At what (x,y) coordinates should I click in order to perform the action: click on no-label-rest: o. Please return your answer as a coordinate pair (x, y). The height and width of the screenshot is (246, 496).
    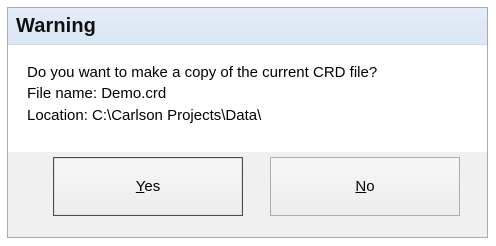
    Looking at the image, I should click on (370, 186).